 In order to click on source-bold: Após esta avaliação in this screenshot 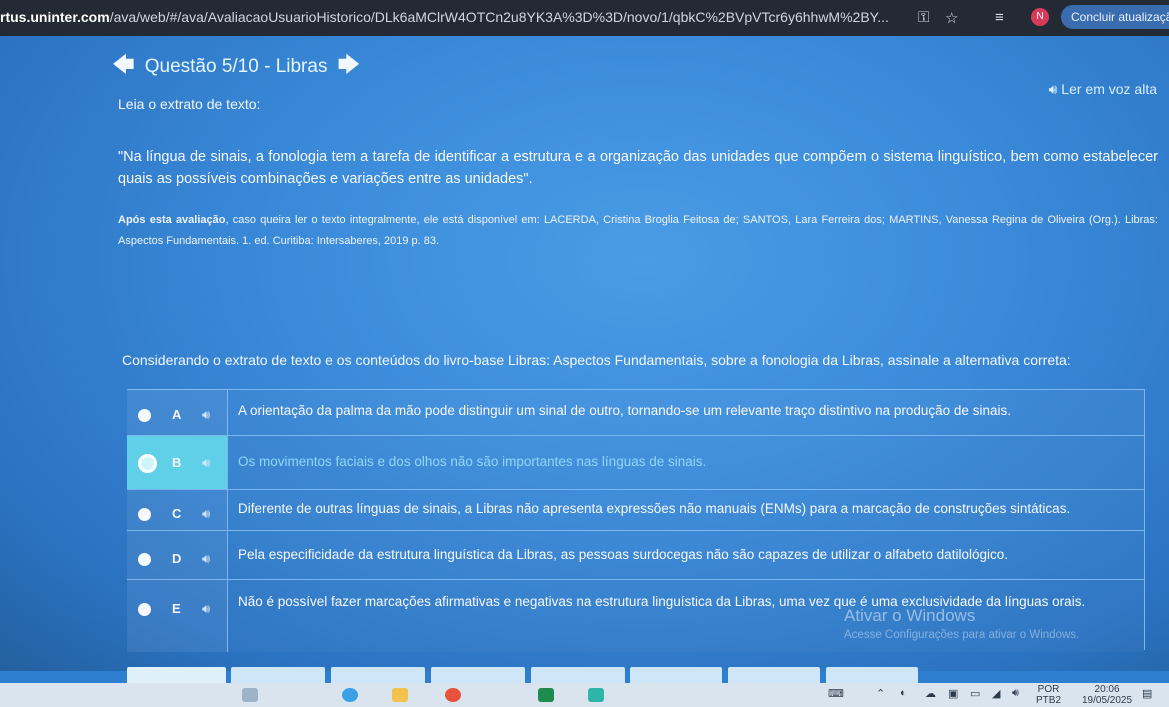, I will do `click(172, 220)`.